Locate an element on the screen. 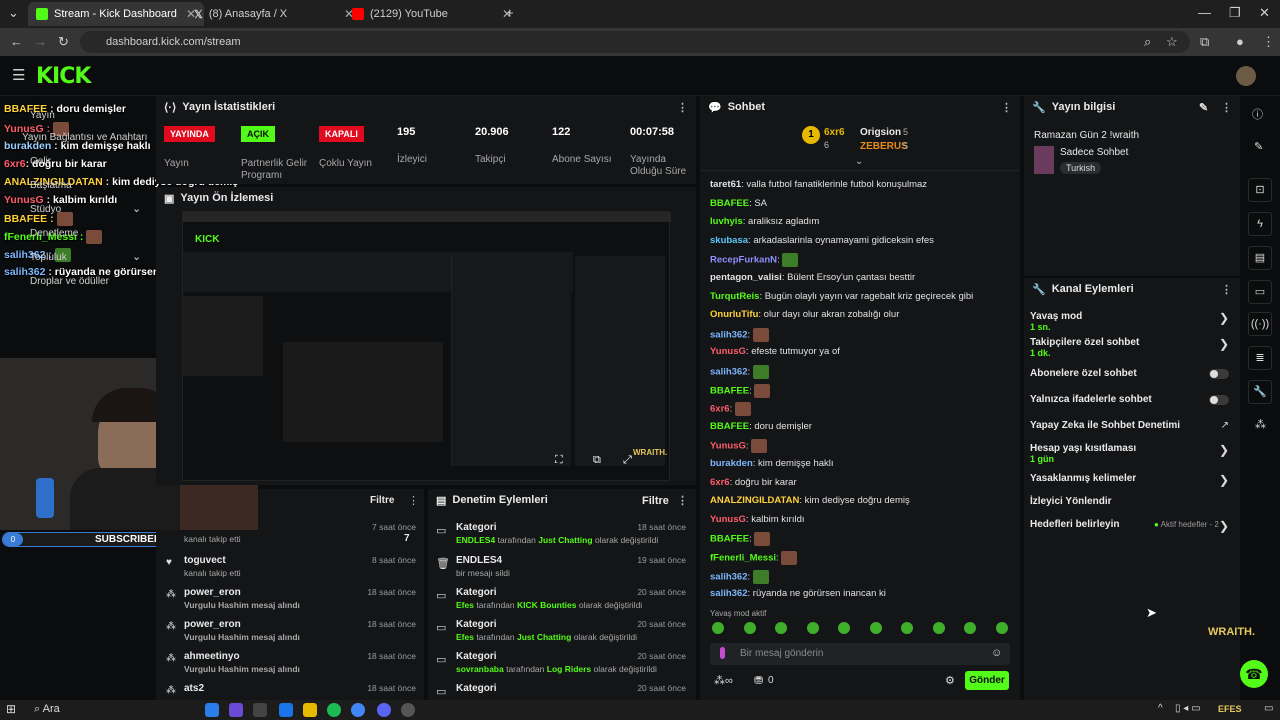 The image size is (1280, 720). chat-username: luvhyis is located at coordinates (726, 221).